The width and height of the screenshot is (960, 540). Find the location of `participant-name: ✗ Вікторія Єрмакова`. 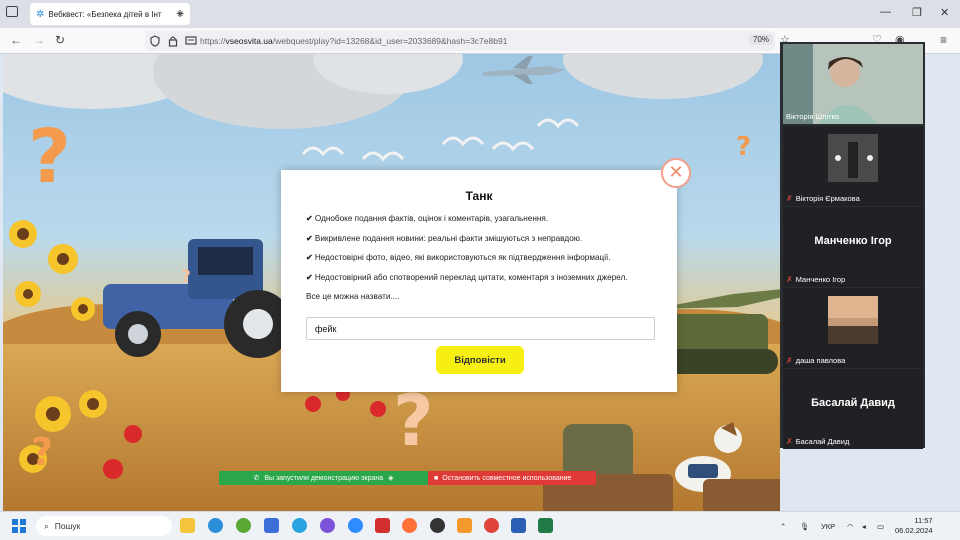

participant-name: ✗ Вікторія Єрмакова is located at coordinates (823, 198).